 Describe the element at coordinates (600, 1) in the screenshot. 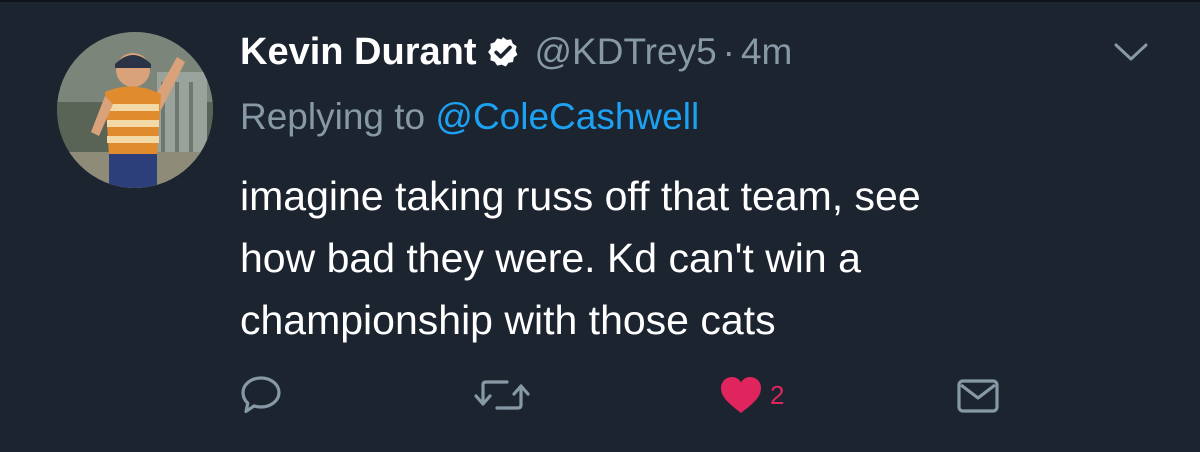

I see `top-divider` at that location.